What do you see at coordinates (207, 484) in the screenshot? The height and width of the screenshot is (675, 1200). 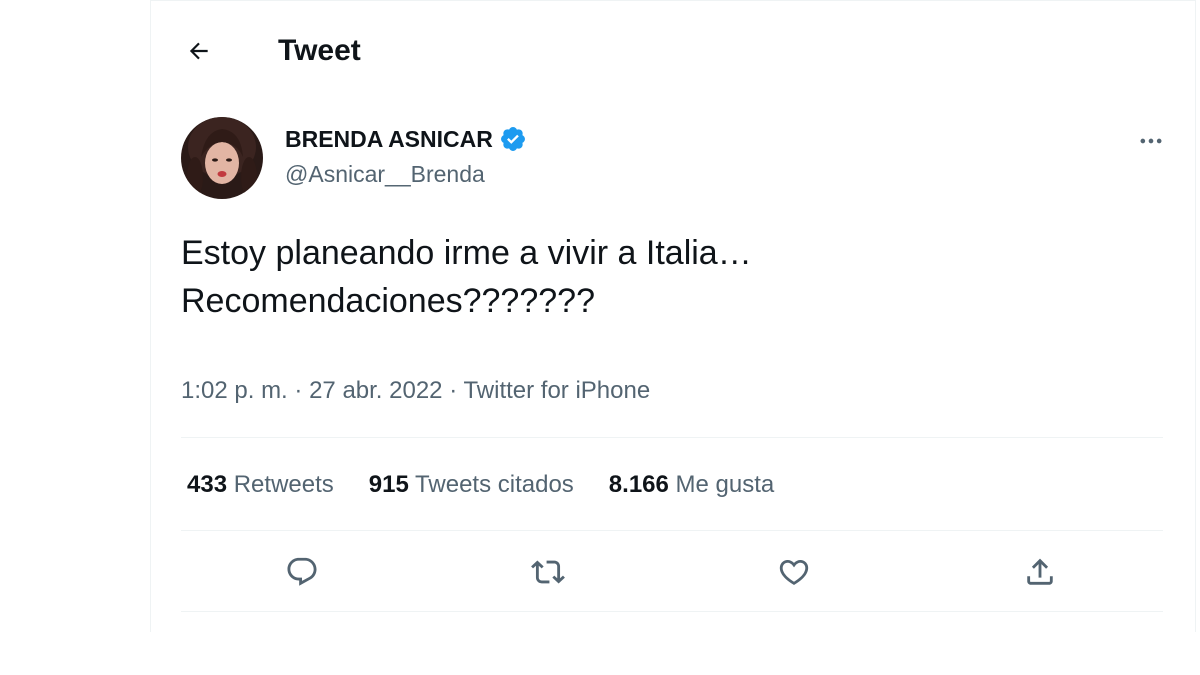 I see `retweets-count: 433` at bounding box center [207, 484].